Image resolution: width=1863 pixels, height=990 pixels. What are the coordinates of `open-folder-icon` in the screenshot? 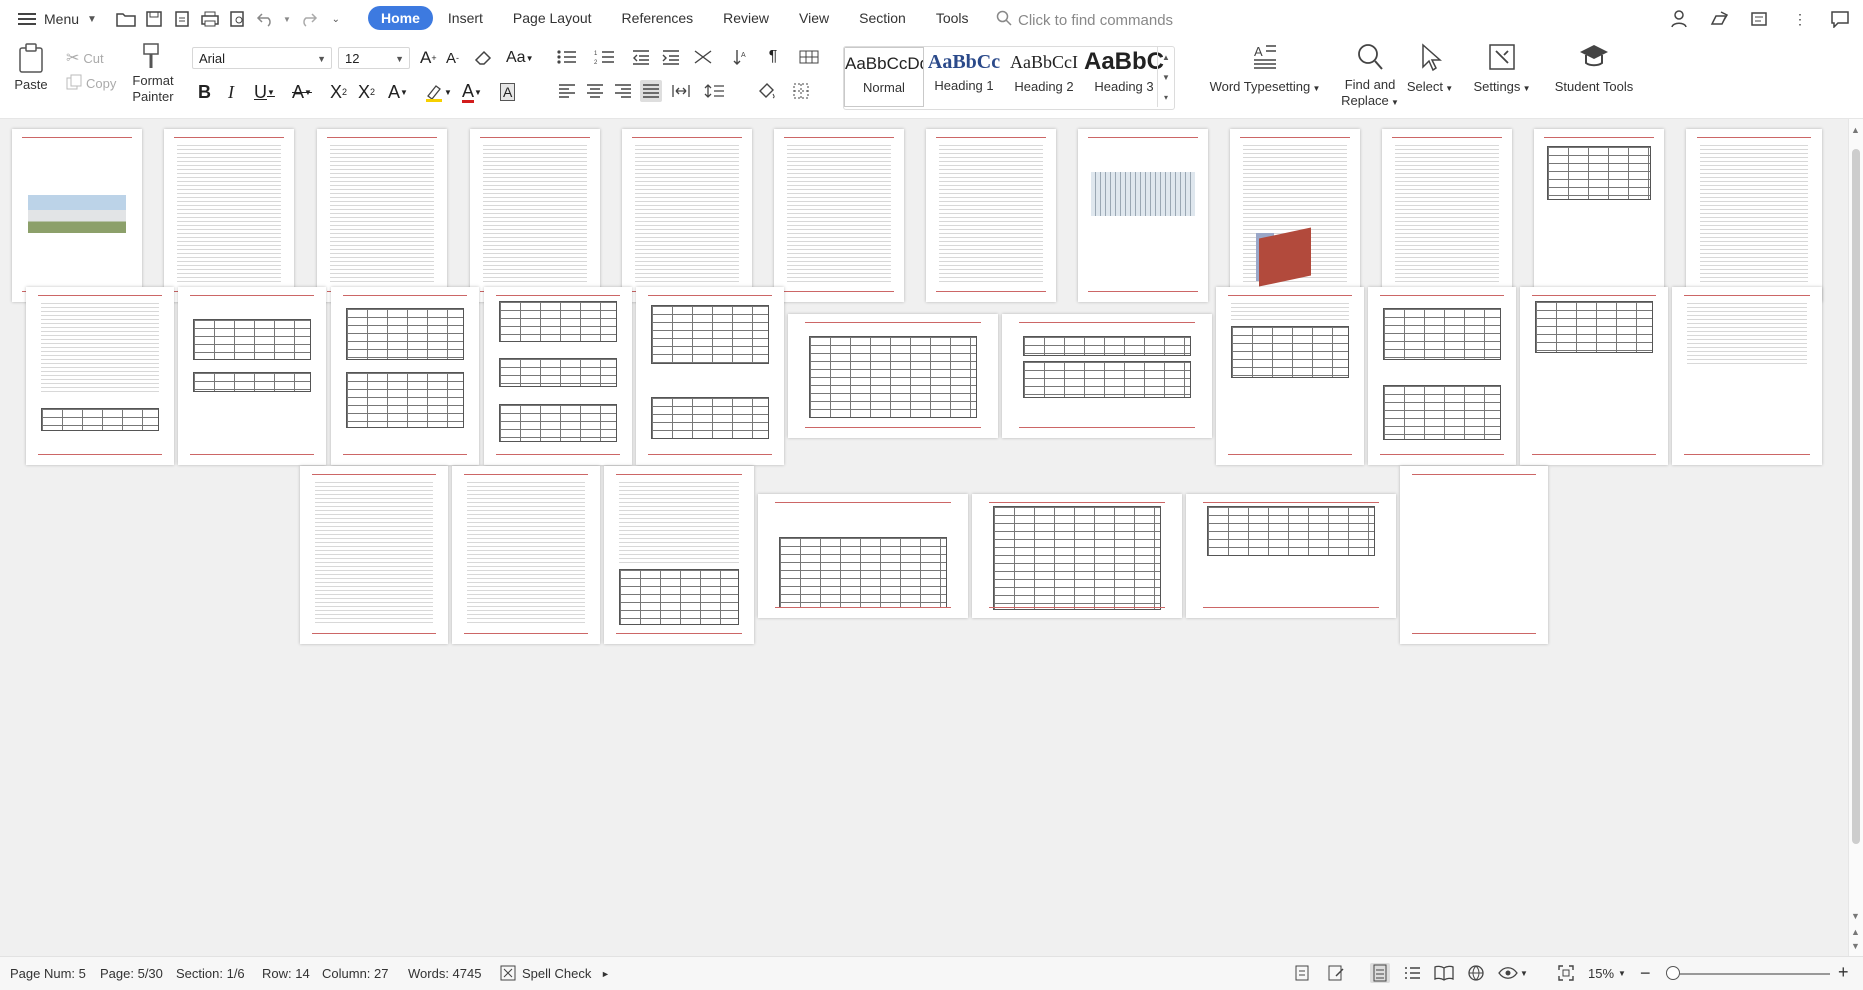 It's located at (126, 19).